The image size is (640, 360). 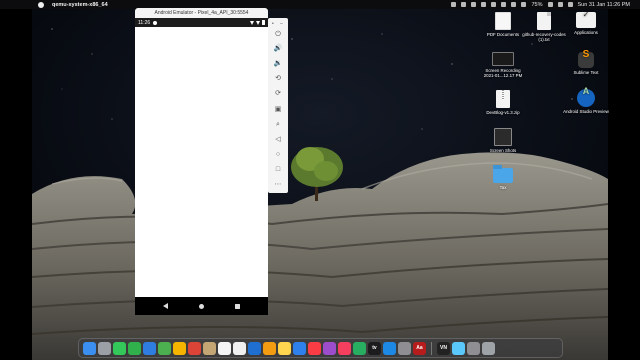 What do you see at coordinates (524, 4) in the screenshot?
I see `wifi-icon` at bounding box center [524, 4].